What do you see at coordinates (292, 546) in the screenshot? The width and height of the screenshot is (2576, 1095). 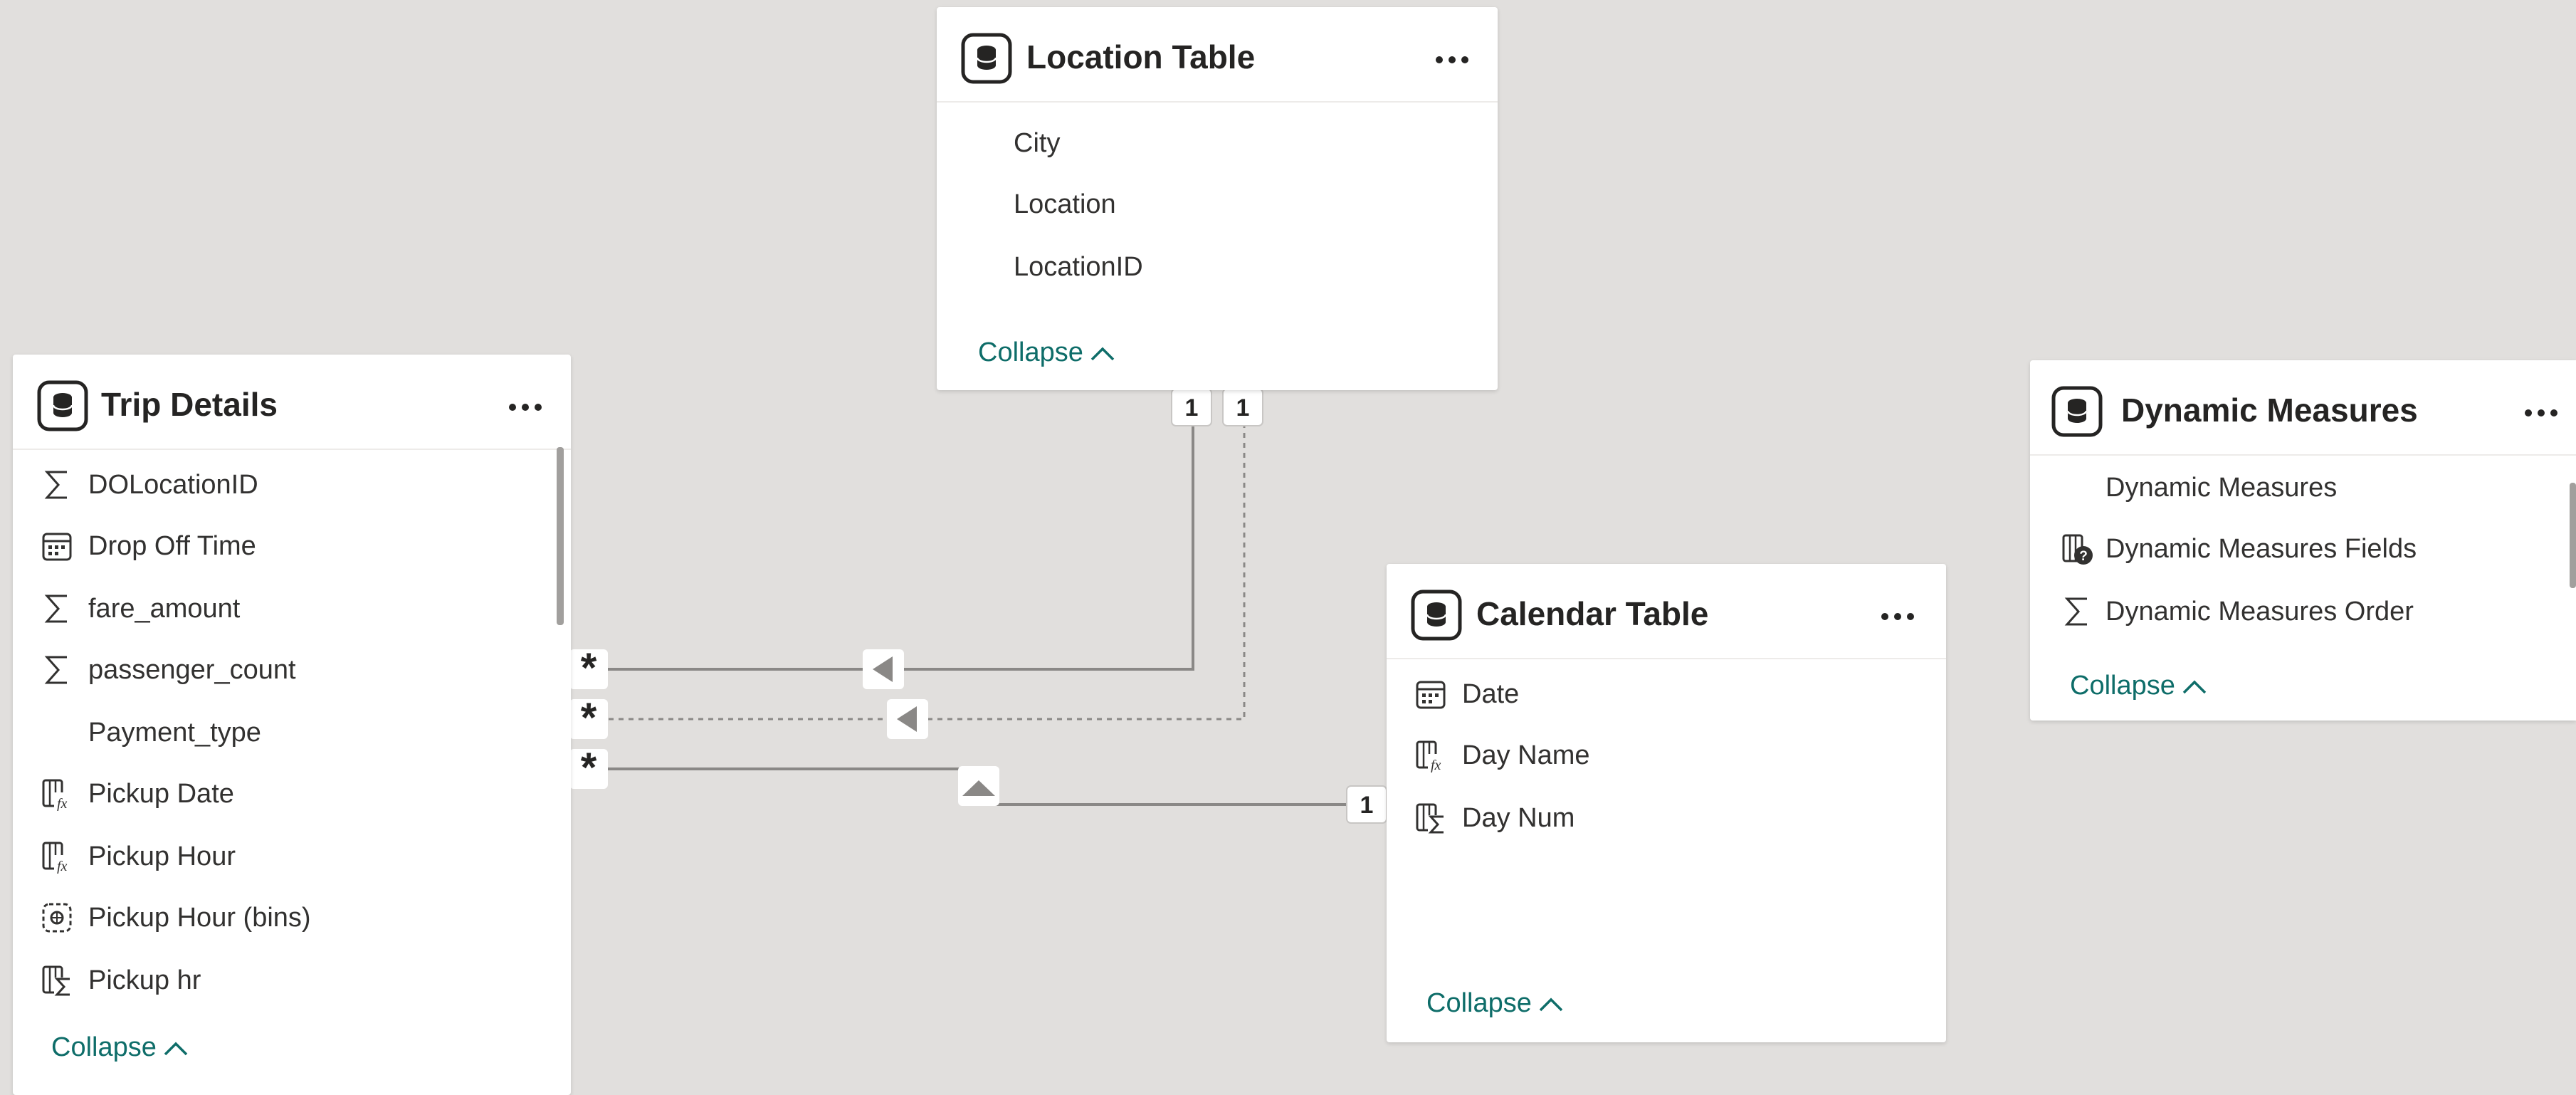 I see `field-drop-off-time: Drop Off Time` at bounding box center [292, 546].